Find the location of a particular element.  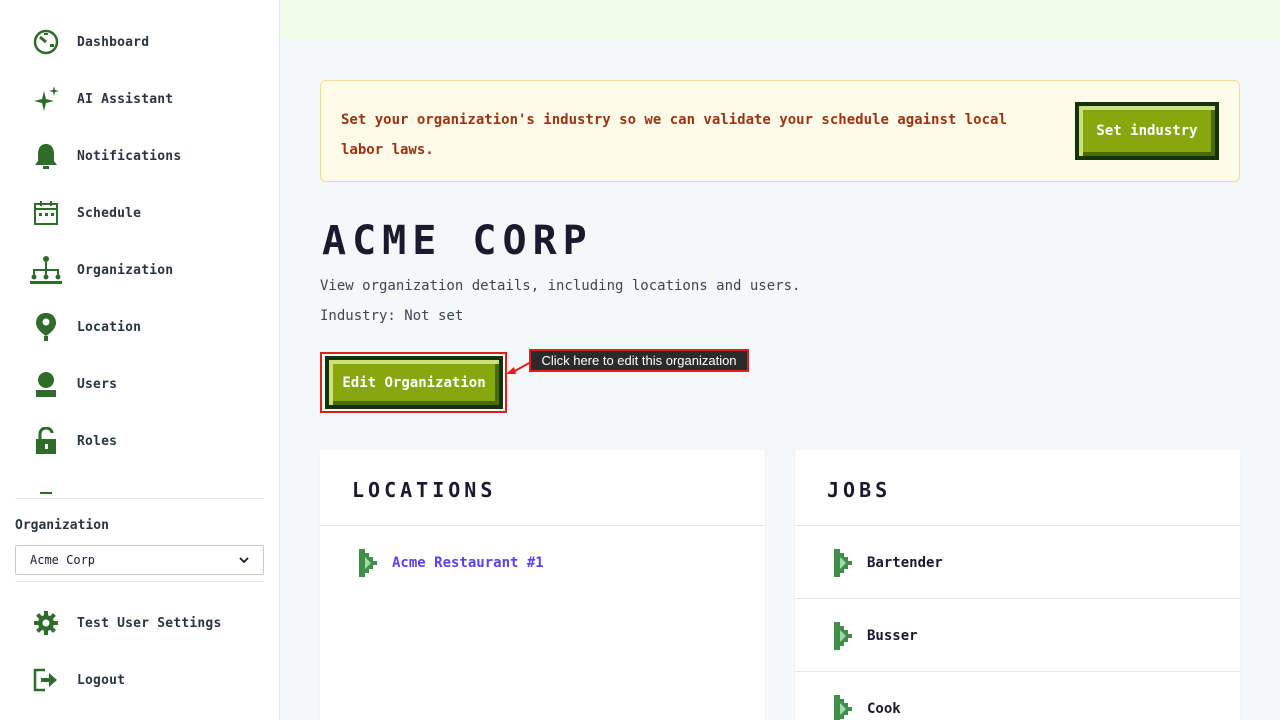

chevron-down-icon is located at coordinates (244, 560).